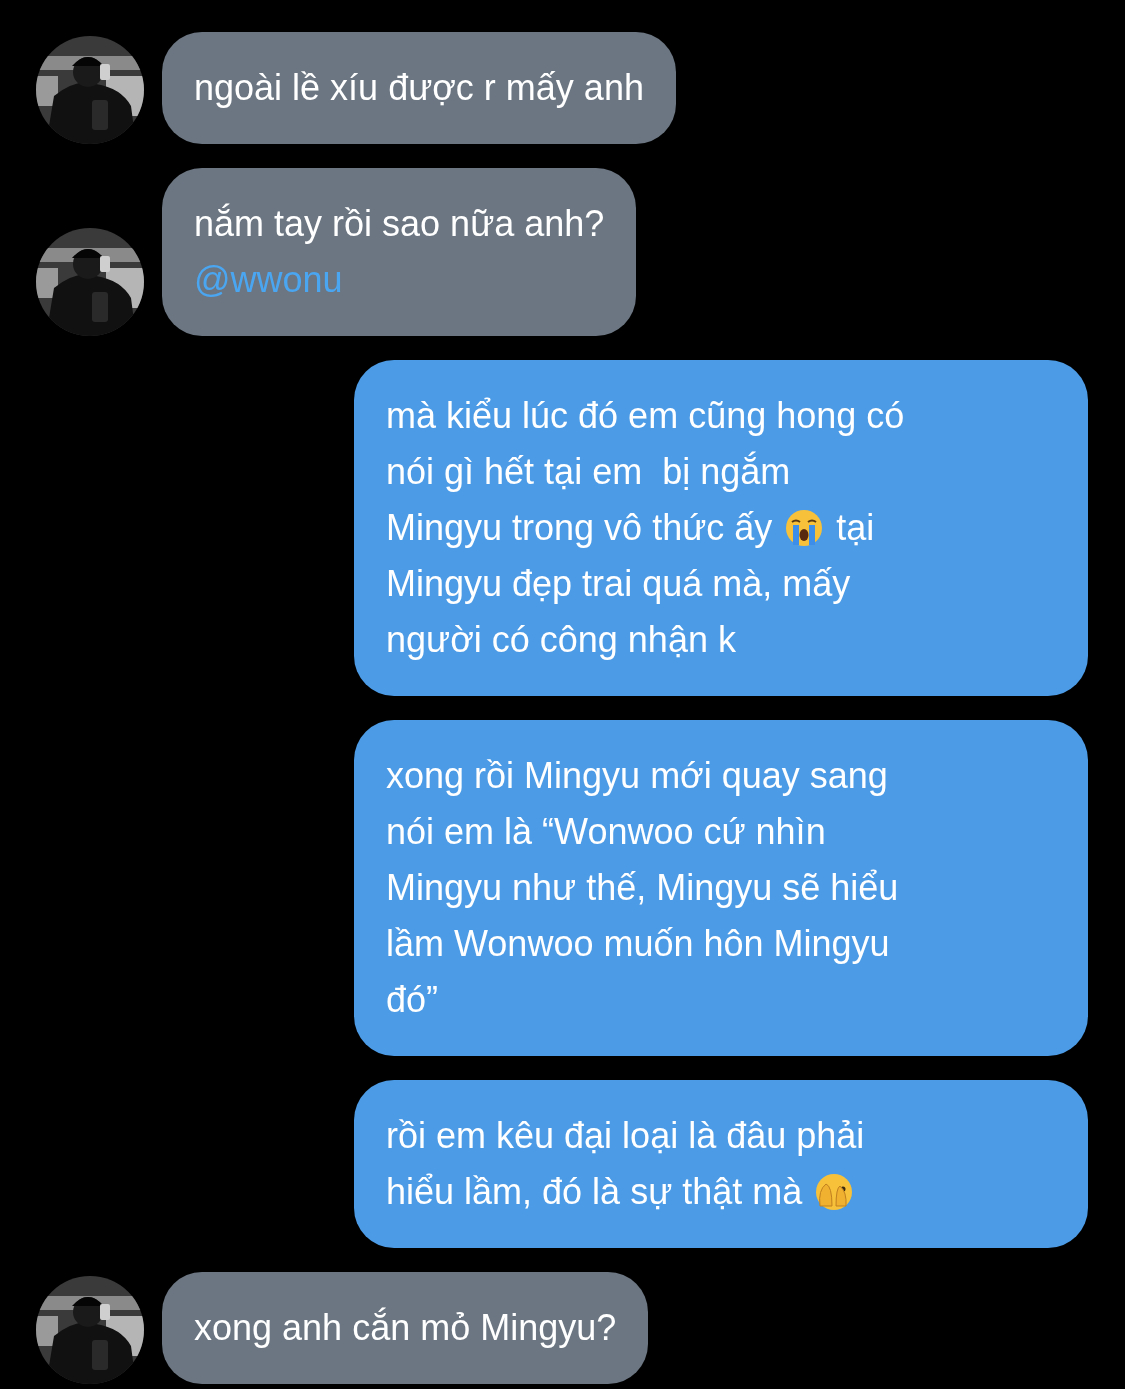 This screenshot has width=1125, height=1389. What do you see at coordinates (638, 944) in the screenshot?
I see `message-text: lầm Wonwoo muốn hôn Mingyu` at bounding box center [638, 944].